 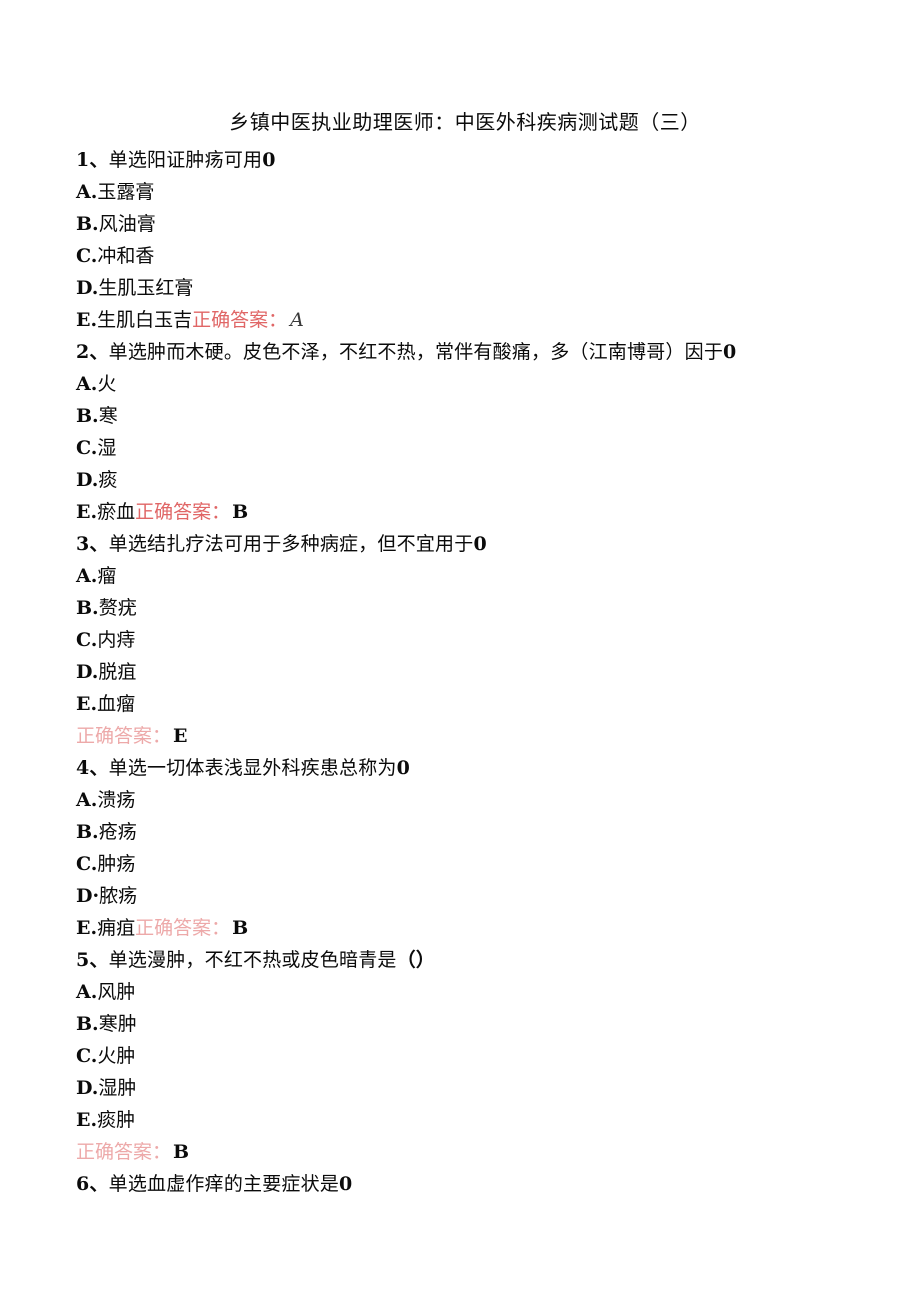 What do you see at coordinates (310, 544) in the screenshot?
I see `question-text: 结扎疗法可用于多种病症，但不宜用于` at bounding box center [310, 544].